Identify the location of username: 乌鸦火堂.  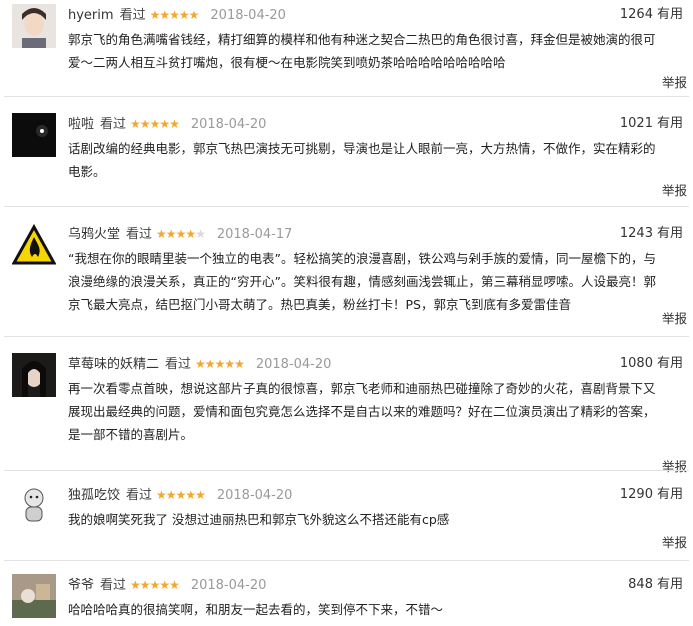
(94, 234).